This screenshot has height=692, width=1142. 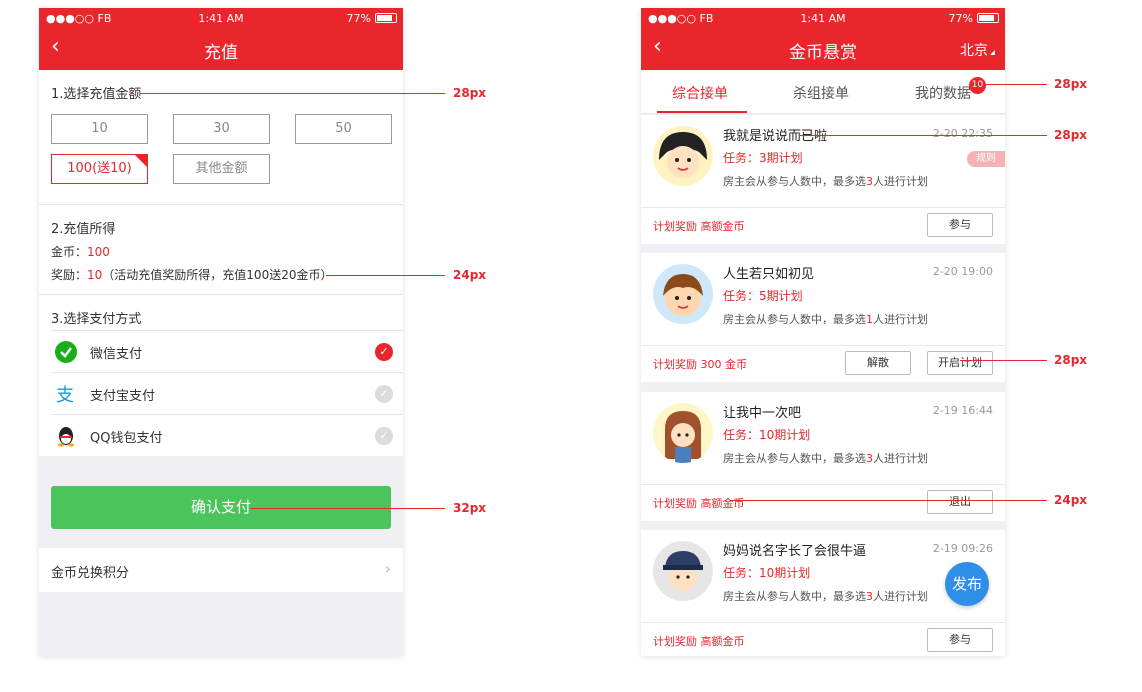 I want to click on qq-icon, so click(x=66, y=437).